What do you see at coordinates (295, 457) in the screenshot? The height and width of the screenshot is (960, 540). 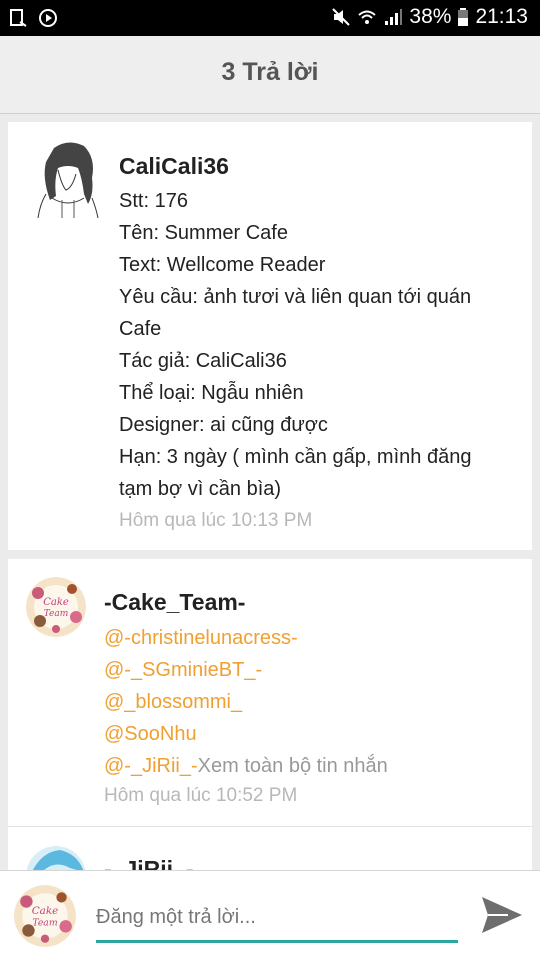 I see `post-text-line: Hạn: 3 ngày ( mình cần gấp, mình đăng` at bounding box center [295, 457].